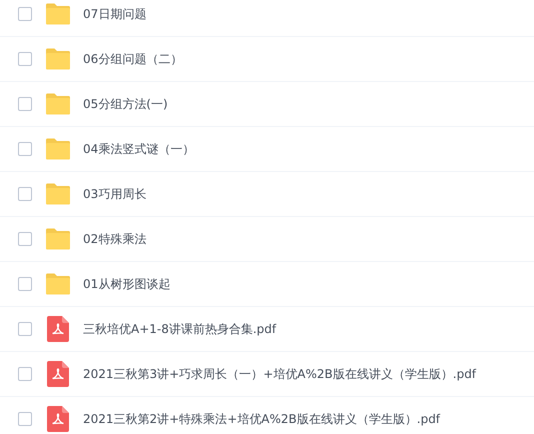 The width and height of the screenshot is (534, 434). I want to click on folder-name: 01从树形图谈起, so click(126, 284).